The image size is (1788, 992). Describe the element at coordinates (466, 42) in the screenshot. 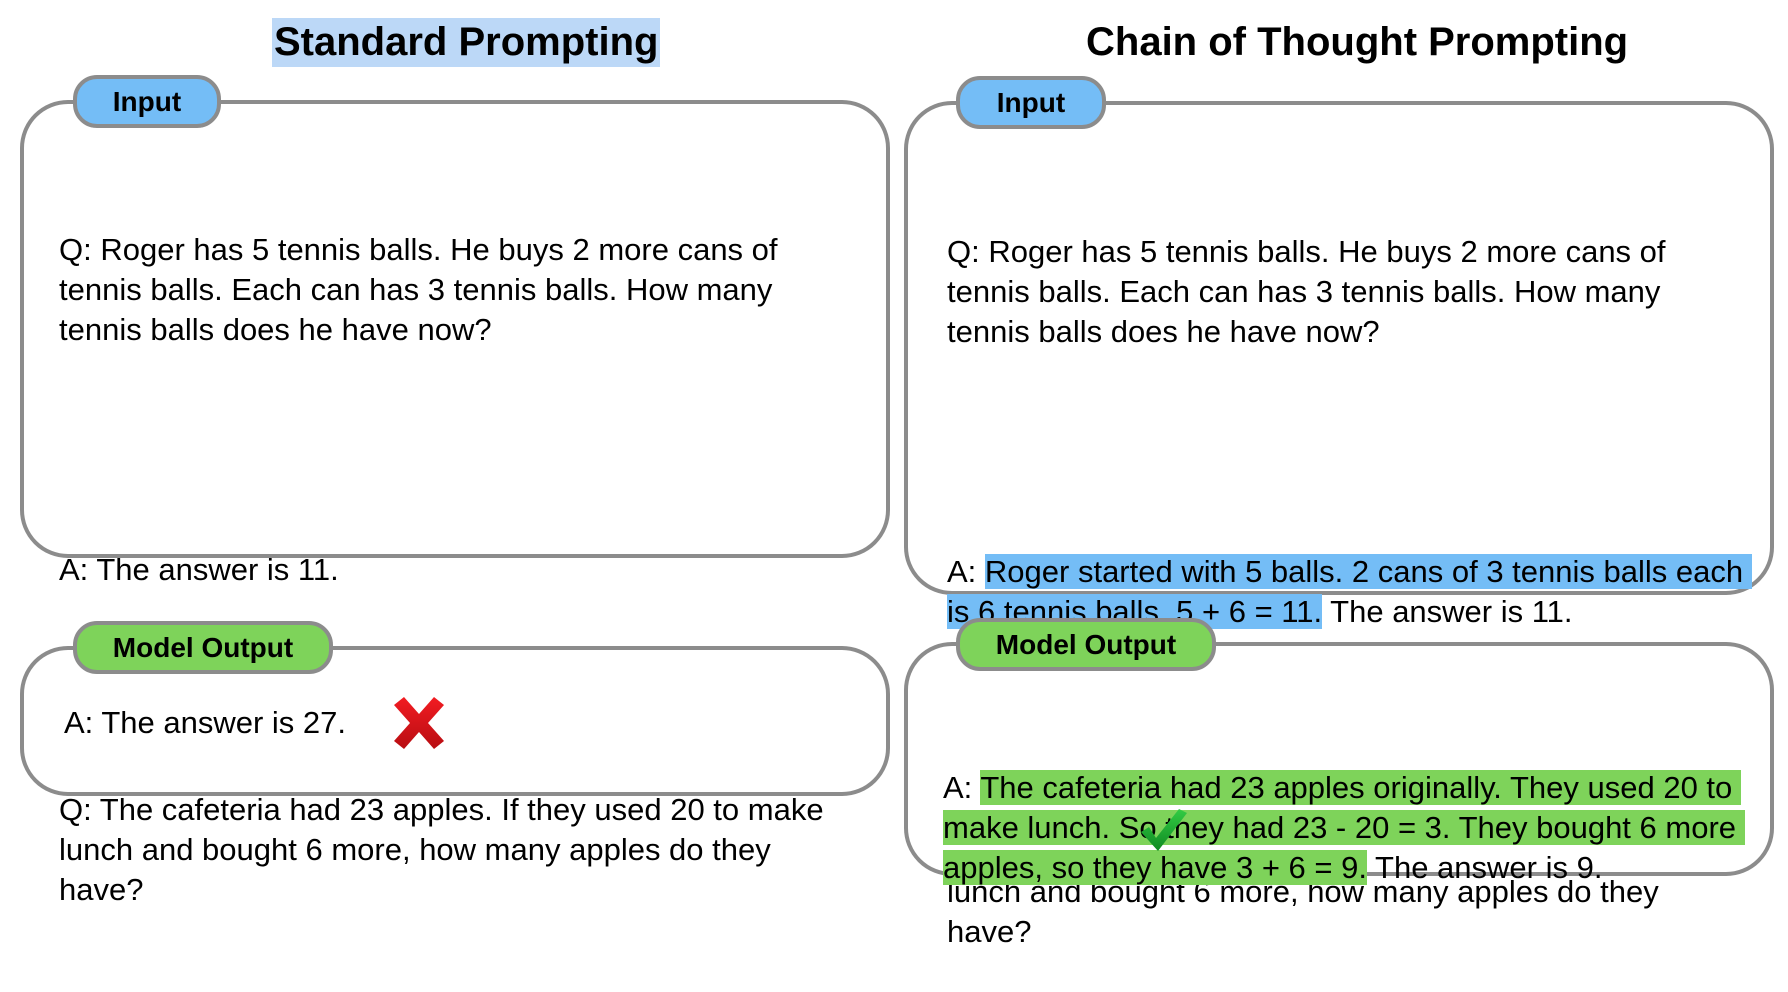

I see `standard-prompting-title: Standard Prompting` at that location.